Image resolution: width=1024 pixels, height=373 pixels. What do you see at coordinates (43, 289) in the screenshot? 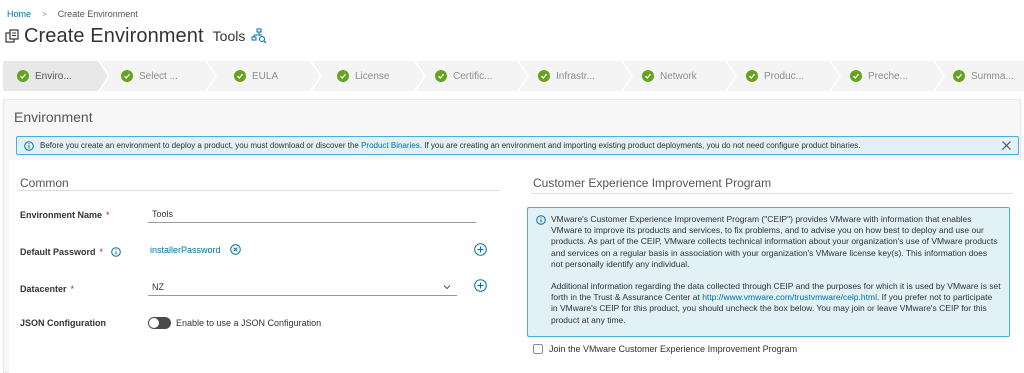
I see `datacenter-label-text: Datacenter` at bounding box center [43, 289].